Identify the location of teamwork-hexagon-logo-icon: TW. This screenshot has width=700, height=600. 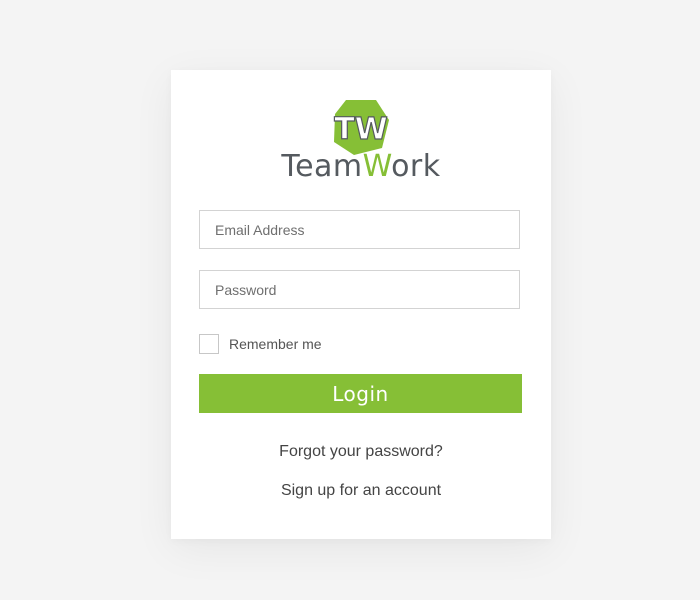
(361, 127).